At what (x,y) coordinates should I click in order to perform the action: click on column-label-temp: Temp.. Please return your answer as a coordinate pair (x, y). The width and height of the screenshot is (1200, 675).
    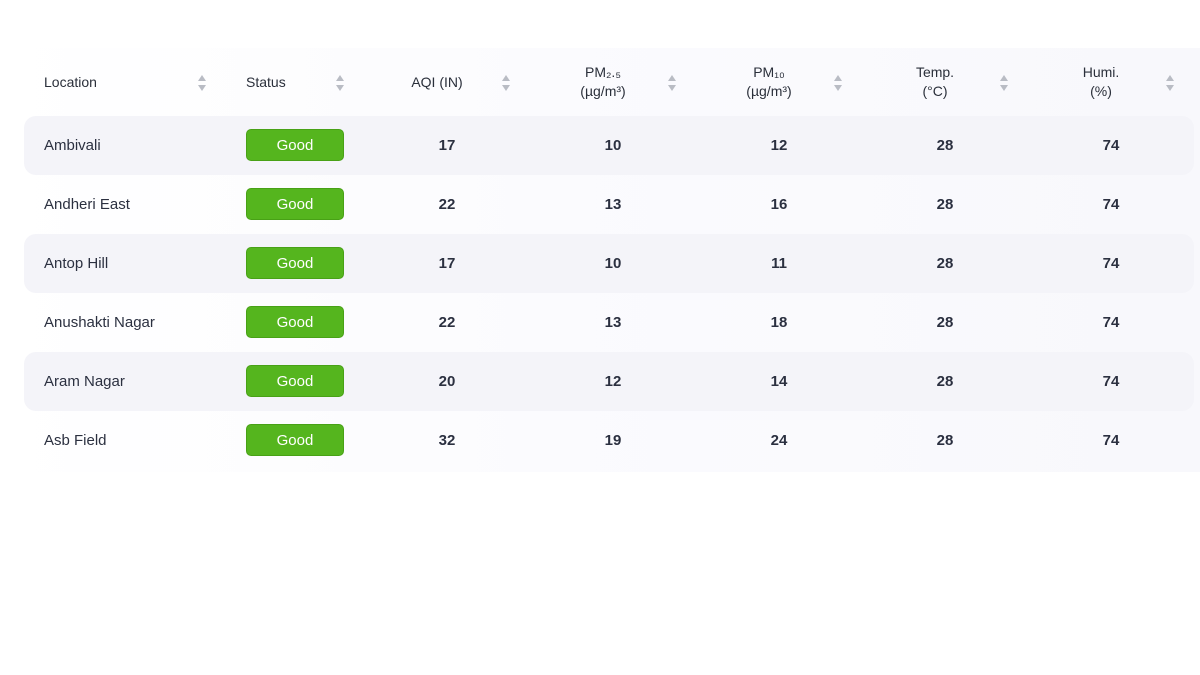
    Looking at the image, I should click on (935, 72).